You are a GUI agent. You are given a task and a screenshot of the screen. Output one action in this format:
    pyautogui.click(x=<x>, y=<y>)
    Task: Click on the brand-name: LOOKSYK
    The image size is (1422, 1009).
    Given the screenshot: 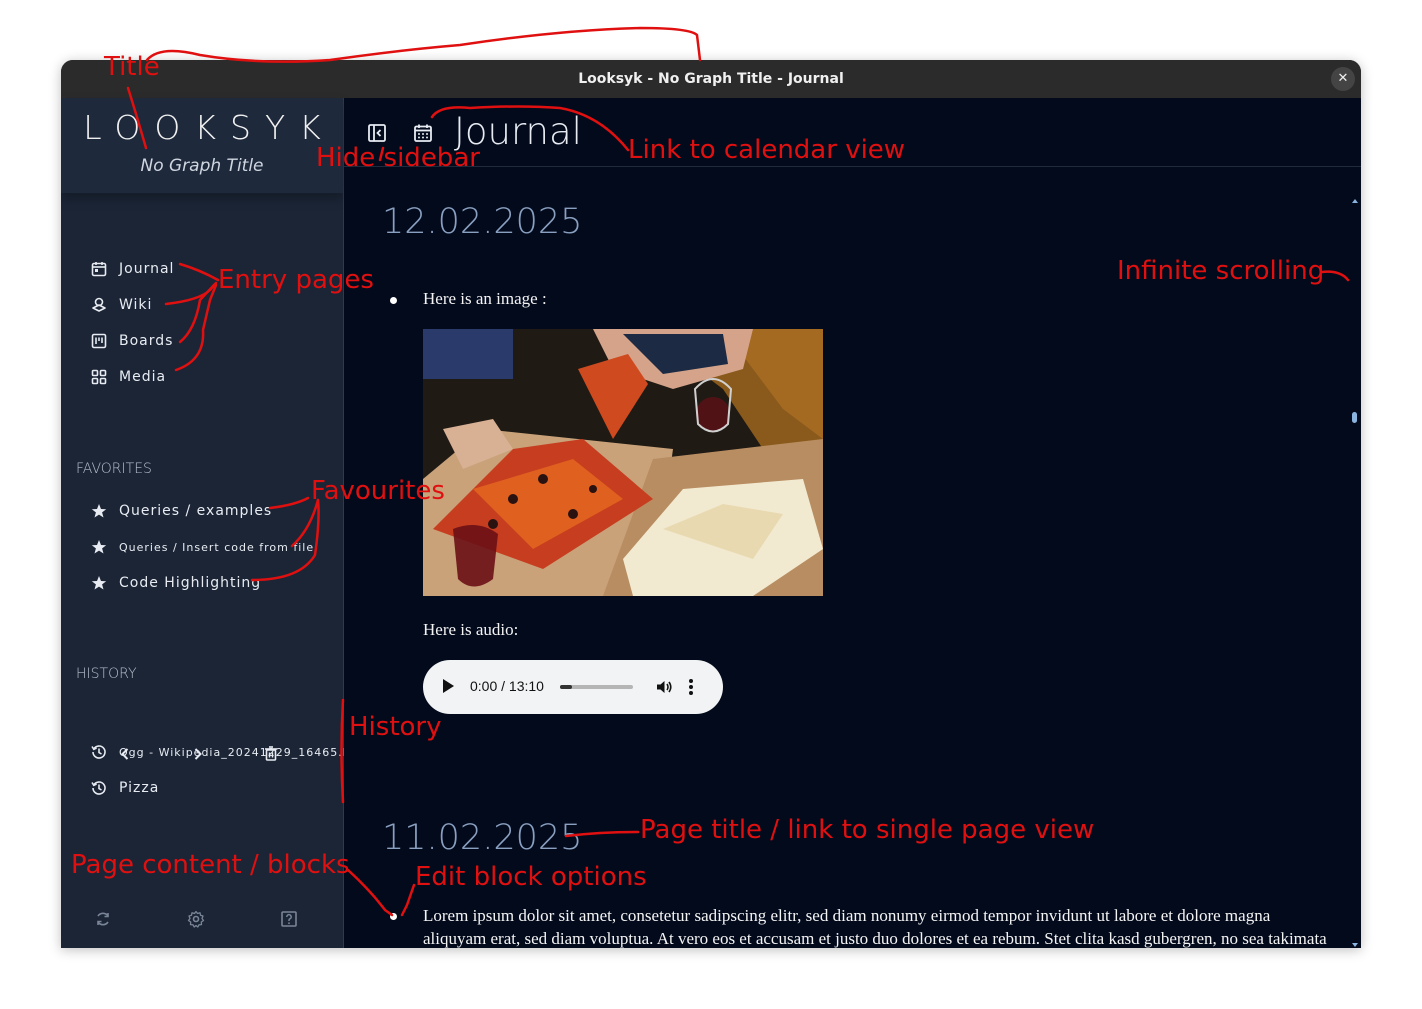 What is the action you would take?
    pyautogui.click(x=209, y=127)
    